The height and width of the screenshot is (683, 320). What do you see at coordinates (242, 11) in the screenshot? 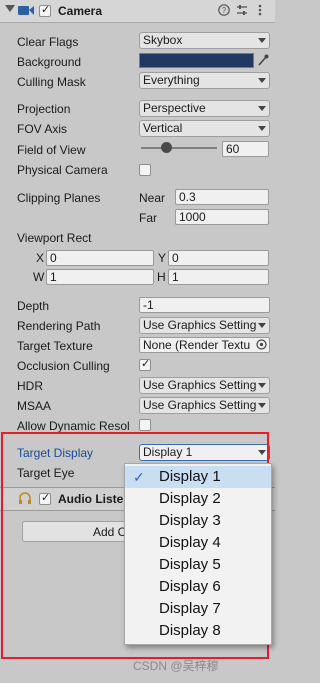
I see `presets-icon` at bounding box center [242, 11].